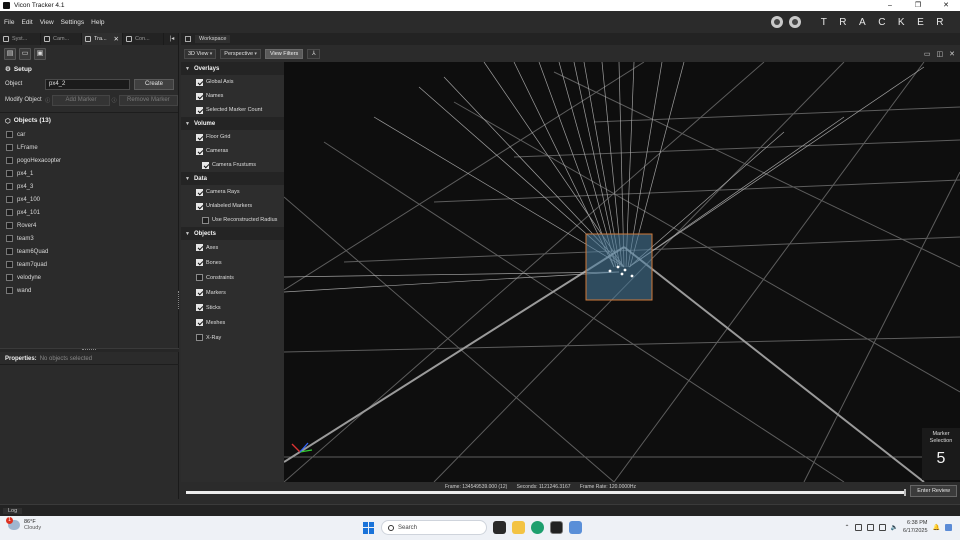 This screenshot has height=540, width=960. I want to click on save-icon: ▣, so click(40, 53).